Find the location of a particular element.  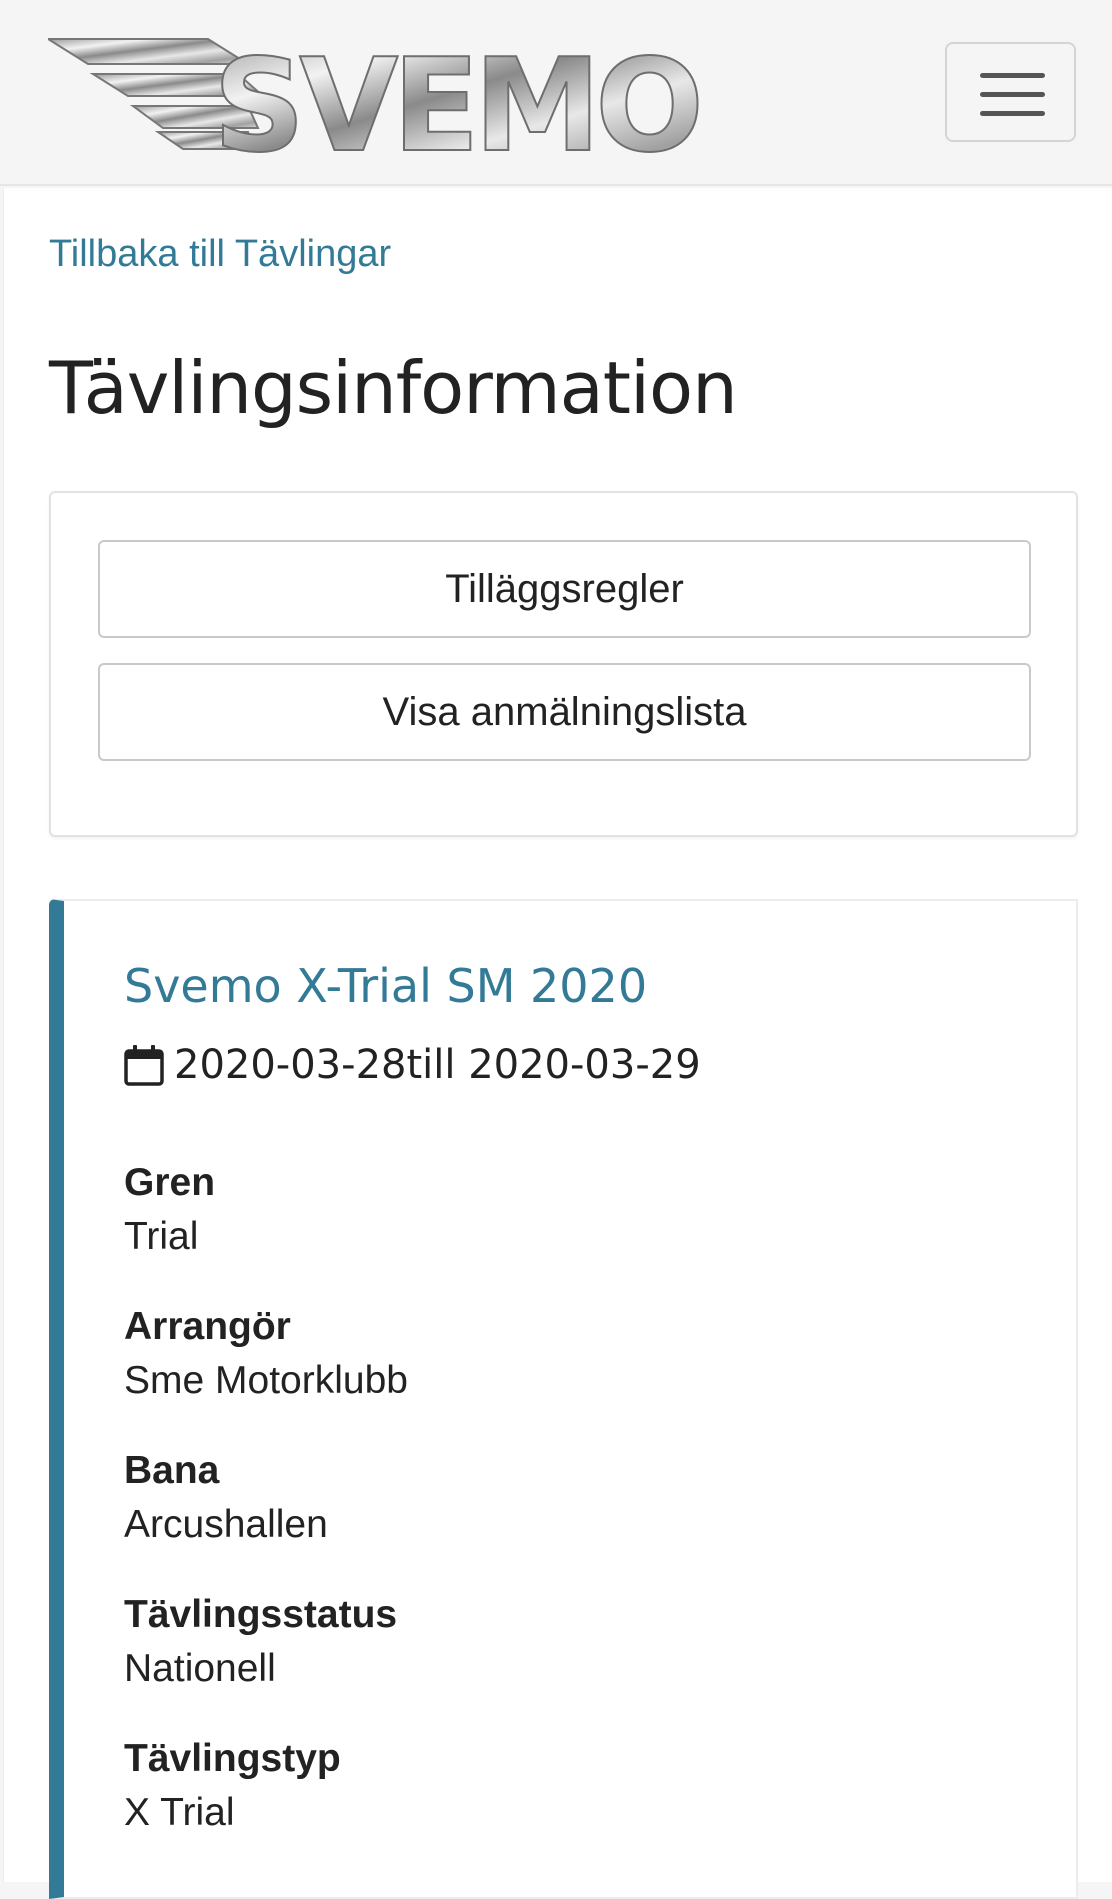

event-title: Svemo X-Trial SM 2020 is located at coordinates (385, 986).